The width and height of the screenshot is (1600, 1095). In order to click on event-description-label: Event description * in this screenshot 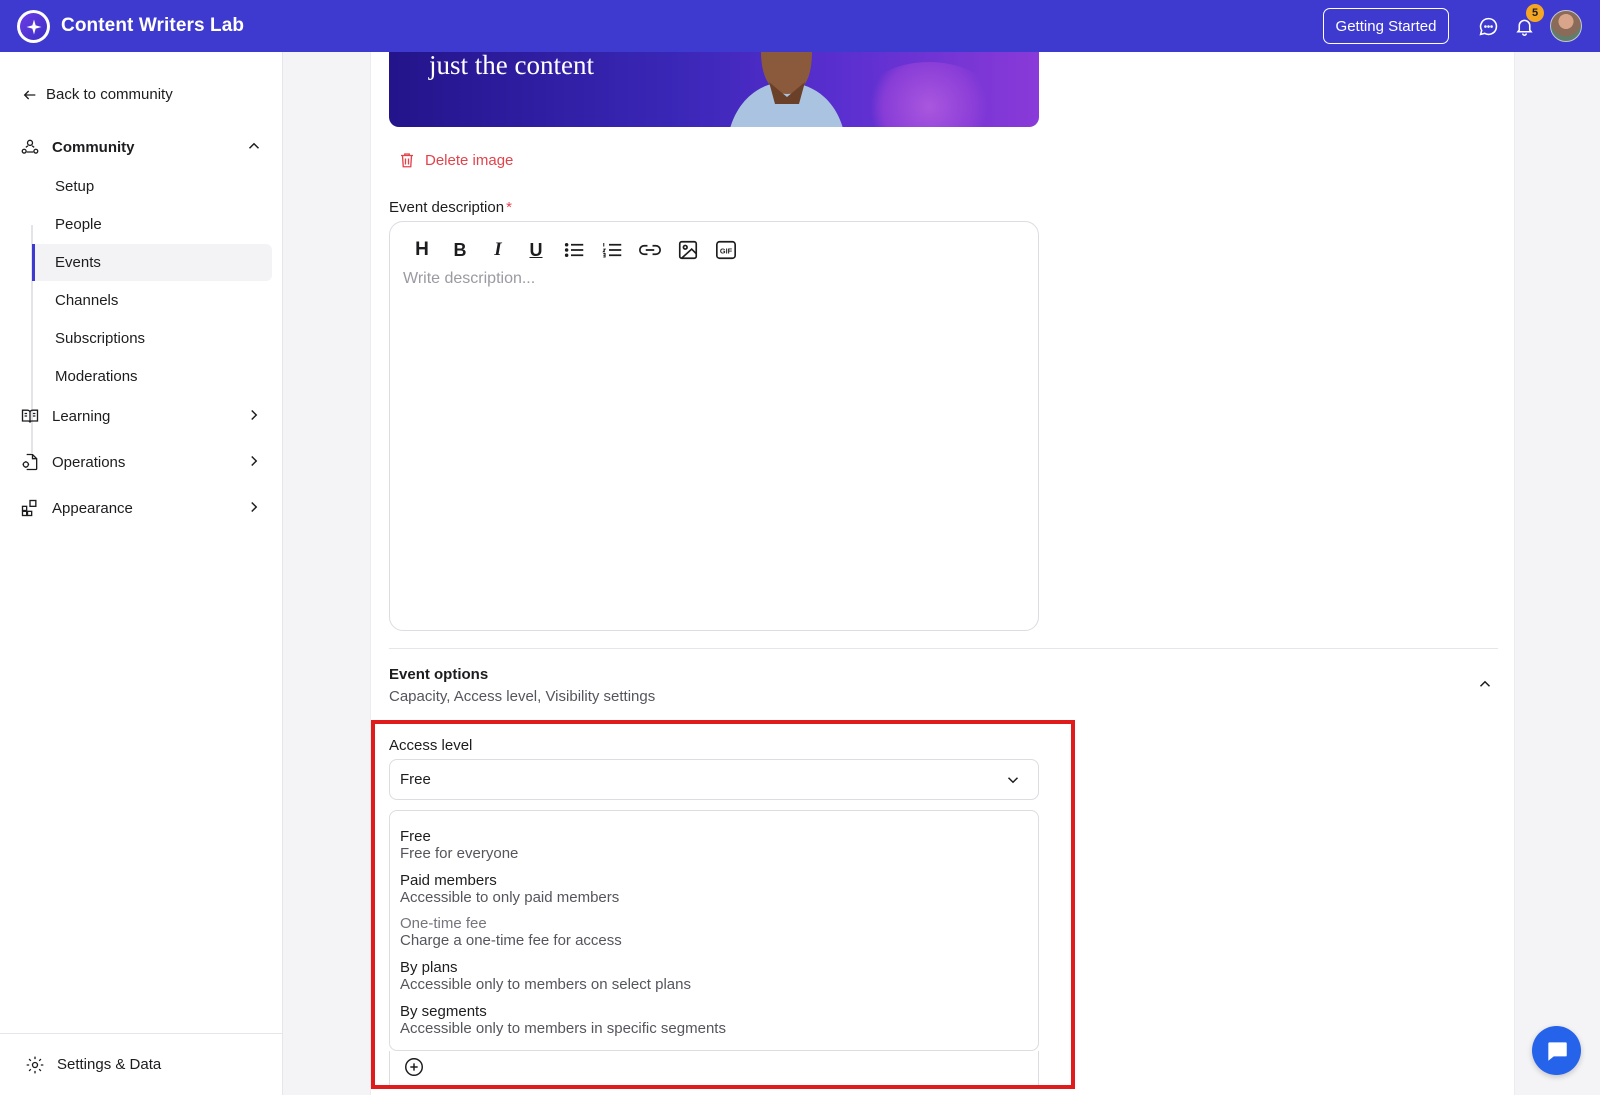, I will do `click(450, 207)`.